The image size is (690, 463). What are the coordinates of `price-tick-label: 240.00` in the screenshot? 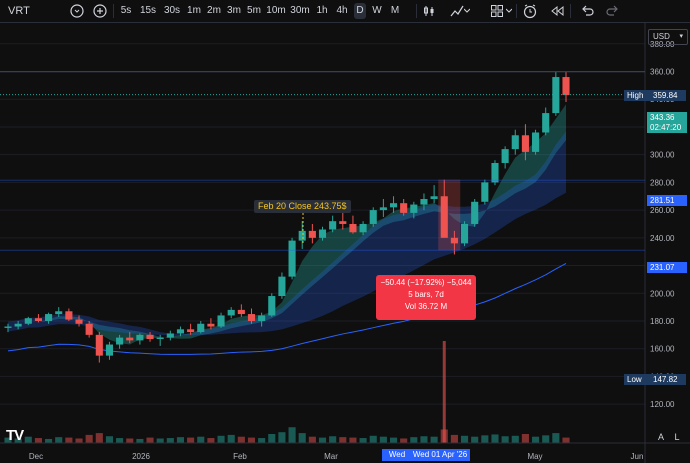 It's located at (662, 238).